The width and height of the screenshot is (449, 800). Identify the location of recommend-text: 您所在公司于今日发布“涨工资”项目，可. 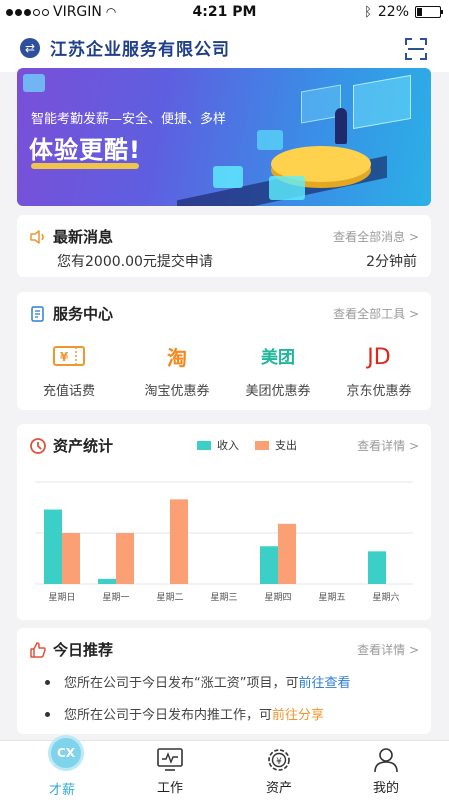
(181, 683).